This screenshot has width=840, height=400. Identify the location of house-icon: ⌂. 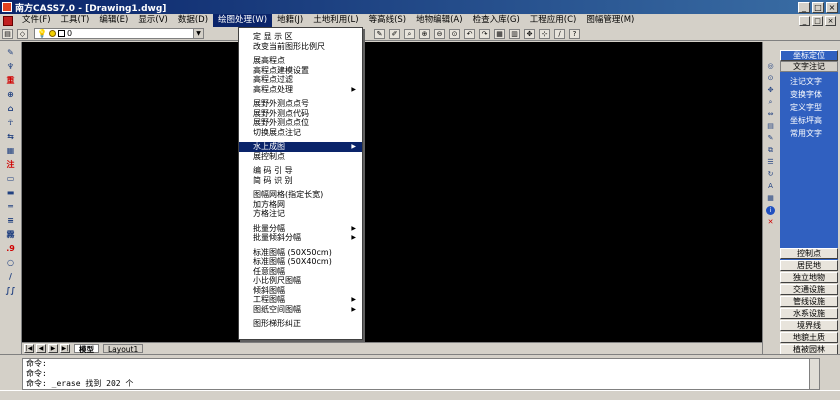
(11, 108).